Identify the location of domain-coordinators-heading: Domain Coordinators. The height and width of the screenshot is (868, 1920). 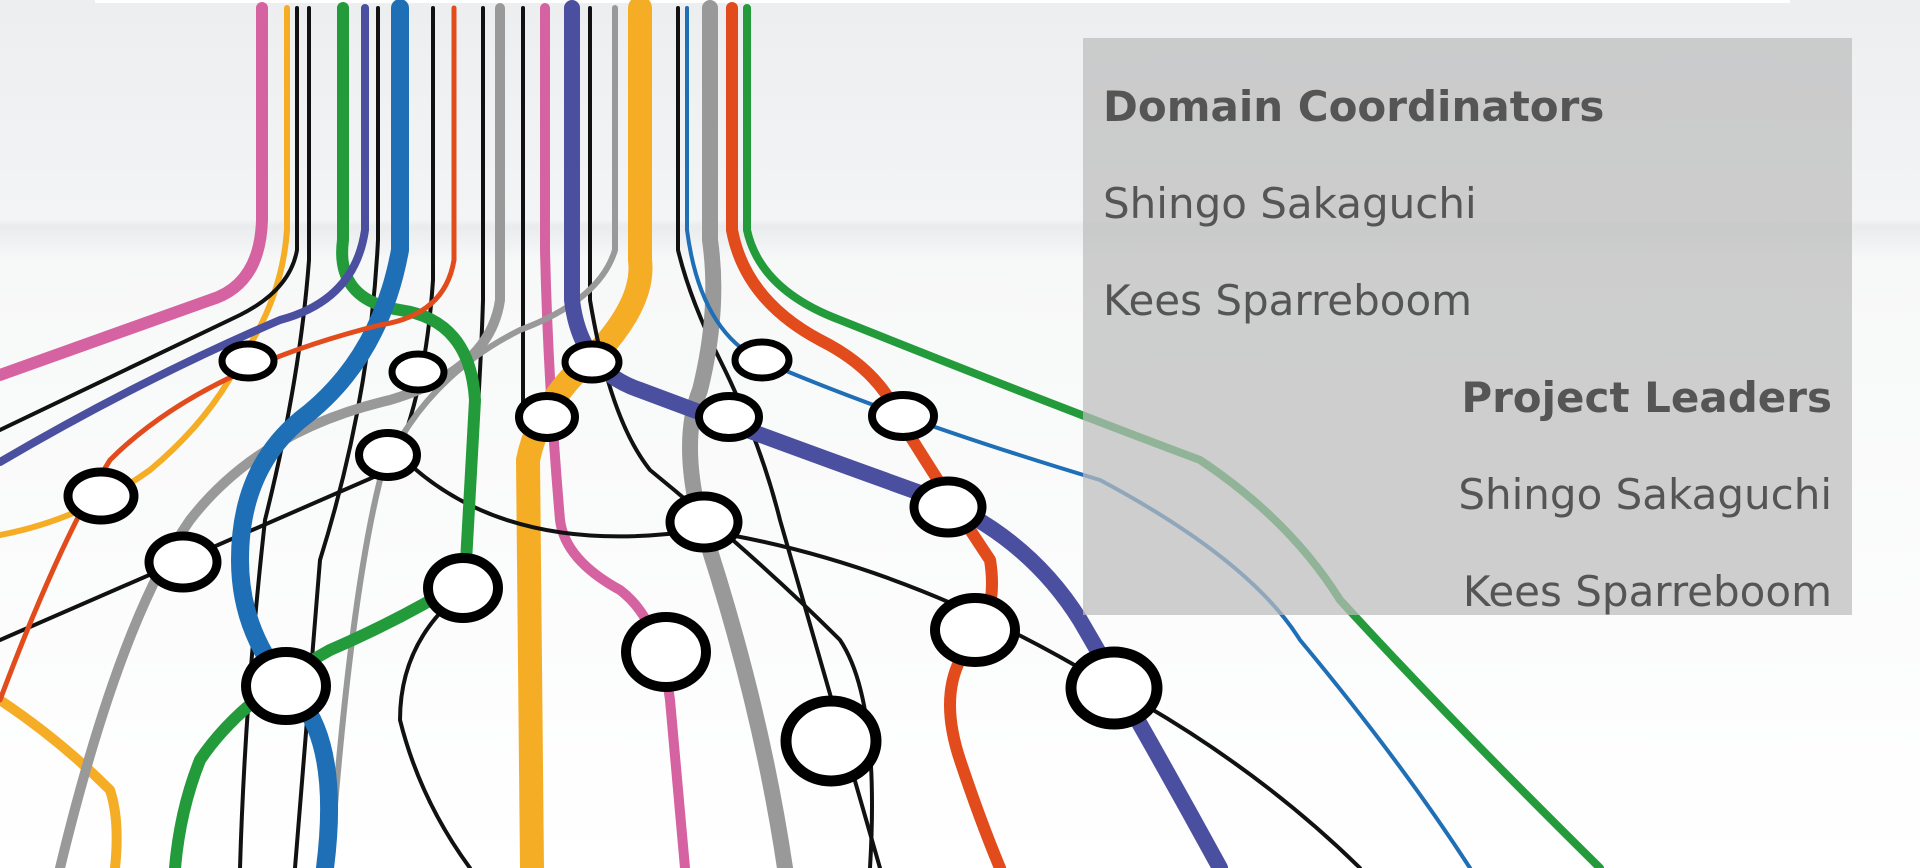
(1354, 106).